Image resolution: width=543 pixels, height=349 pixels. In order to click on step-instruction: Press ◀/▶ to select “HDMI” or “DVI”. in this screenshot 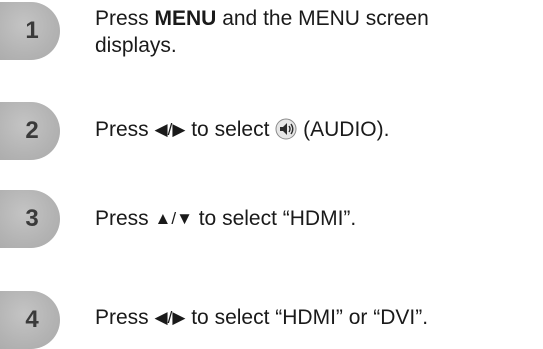, I will do `click(261, 317)`.